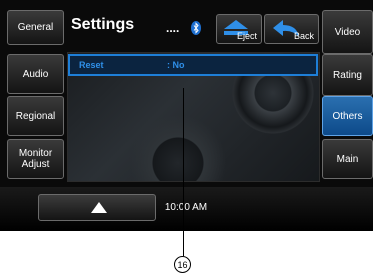 The height and width of the screenshot is (275, 373). Describe the element at coordinates (176, 65) in the screenshot. I see `reset-value: : No` at that location.